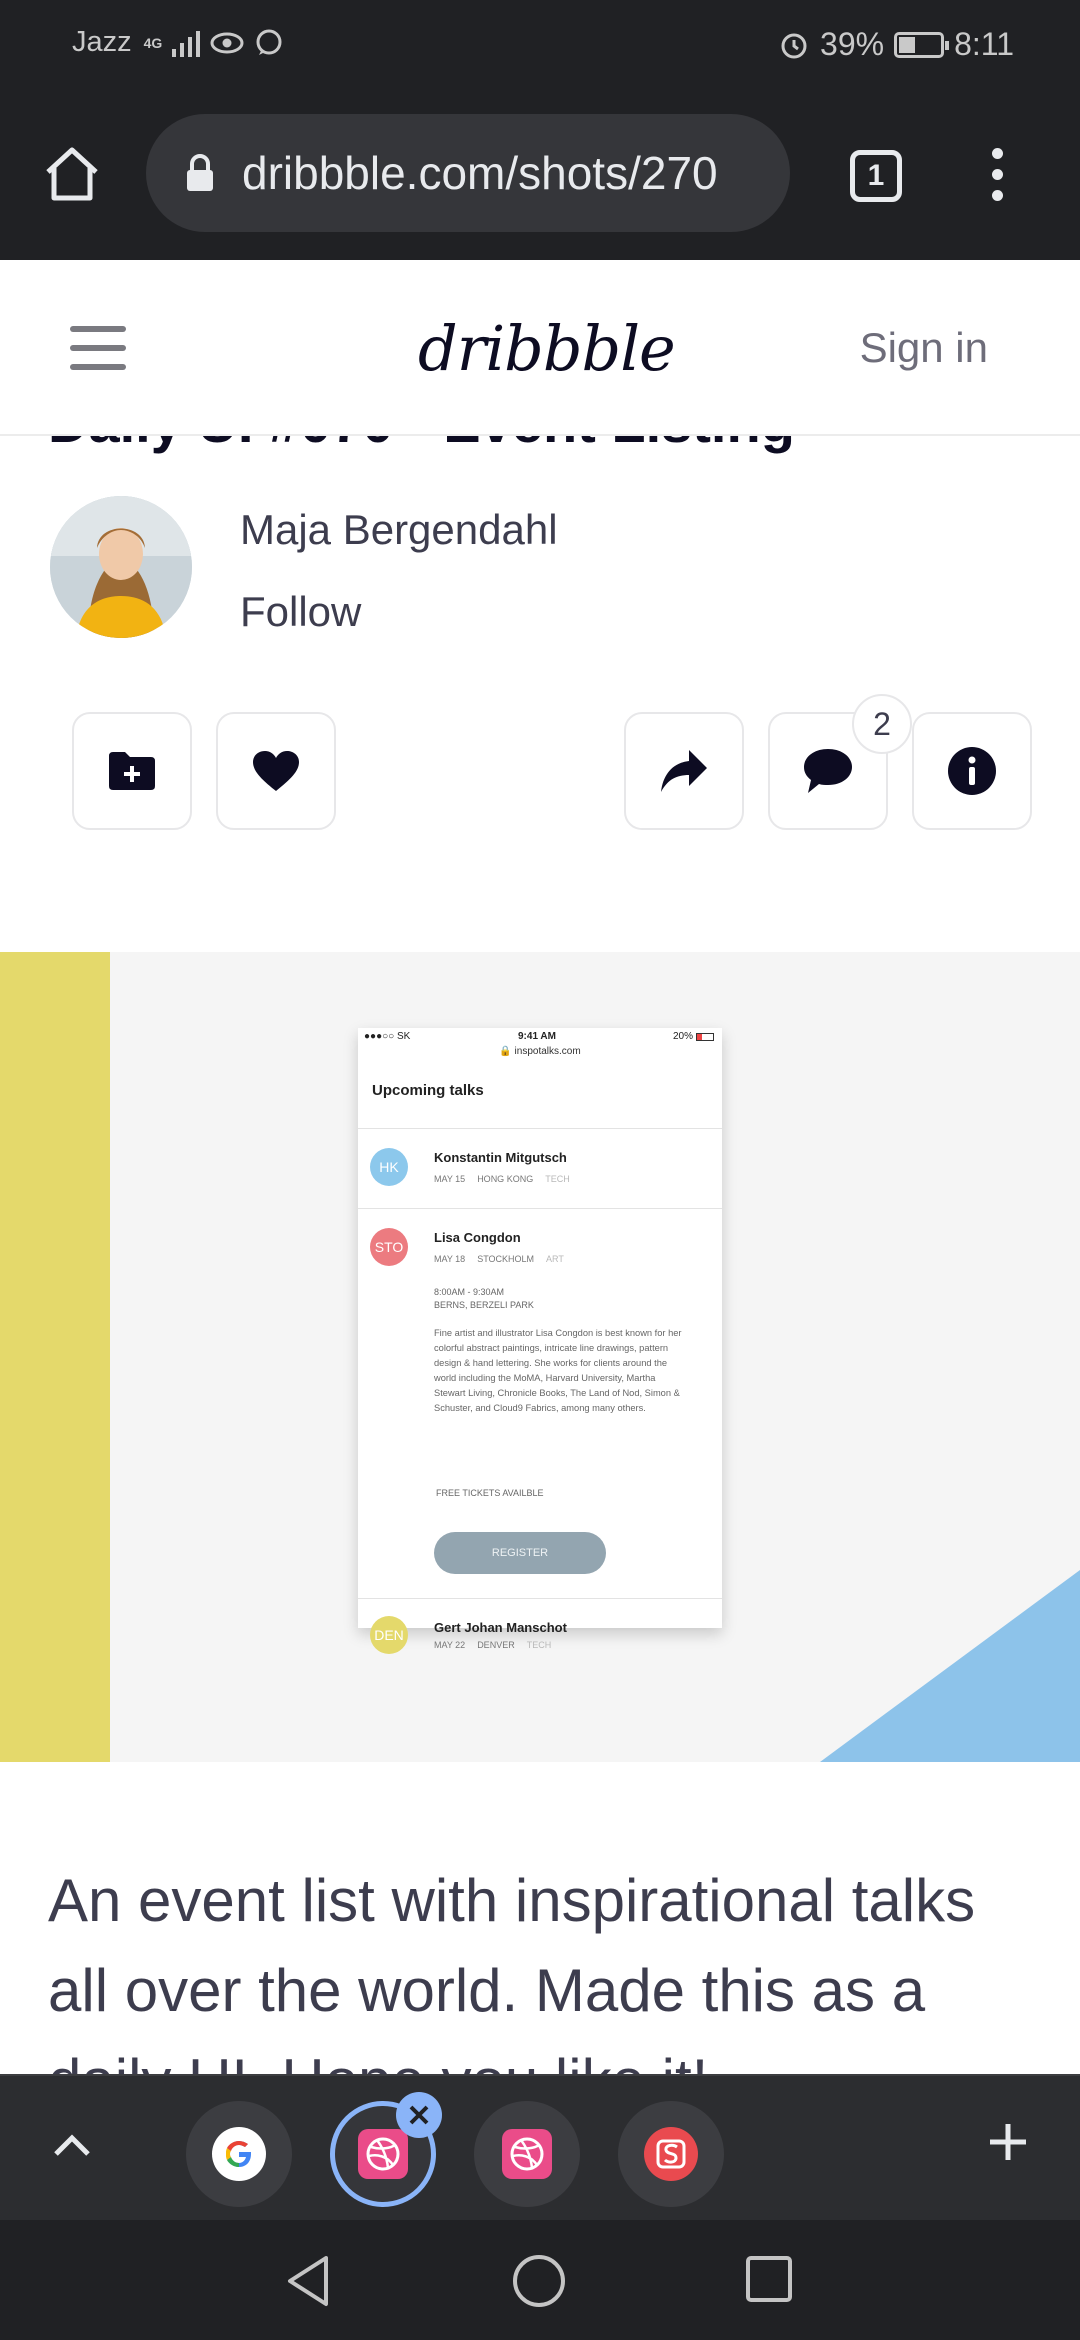 The height and width of the screenshot is (2340, 1080). What do you see at coordinates (399, 530) in the screenshot?
I see `author-name: Maja Bergendahl` at bounding box center [399, 530].